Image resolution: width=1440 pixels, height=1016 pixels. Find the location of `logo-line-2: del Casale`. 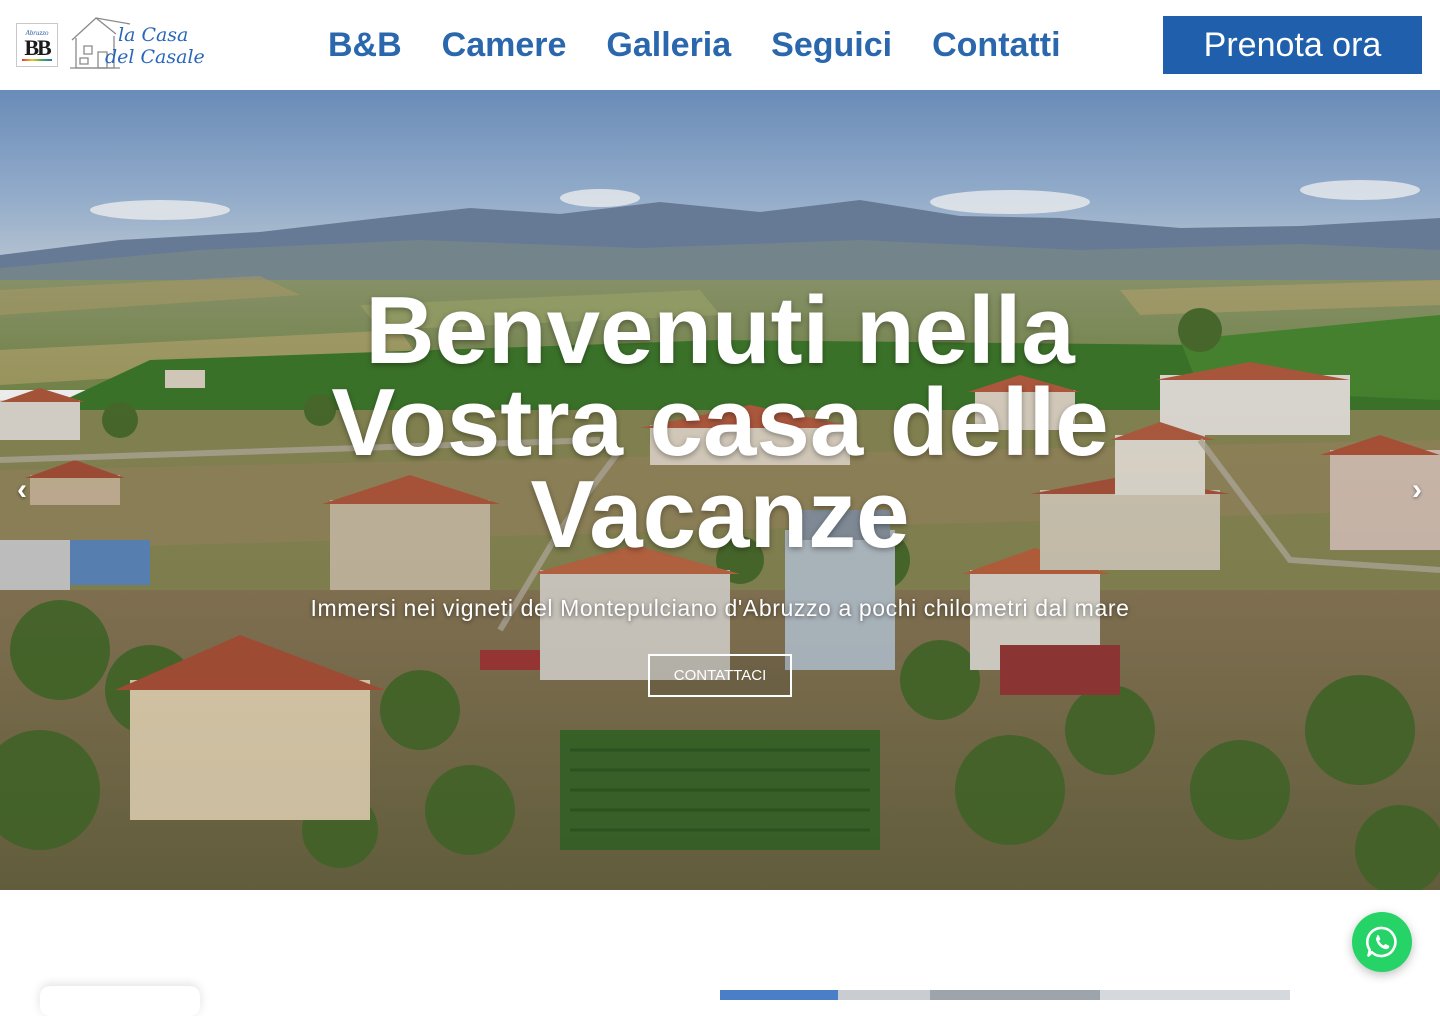

logo-line-2: del Casale is located at coordinates (155, 57).